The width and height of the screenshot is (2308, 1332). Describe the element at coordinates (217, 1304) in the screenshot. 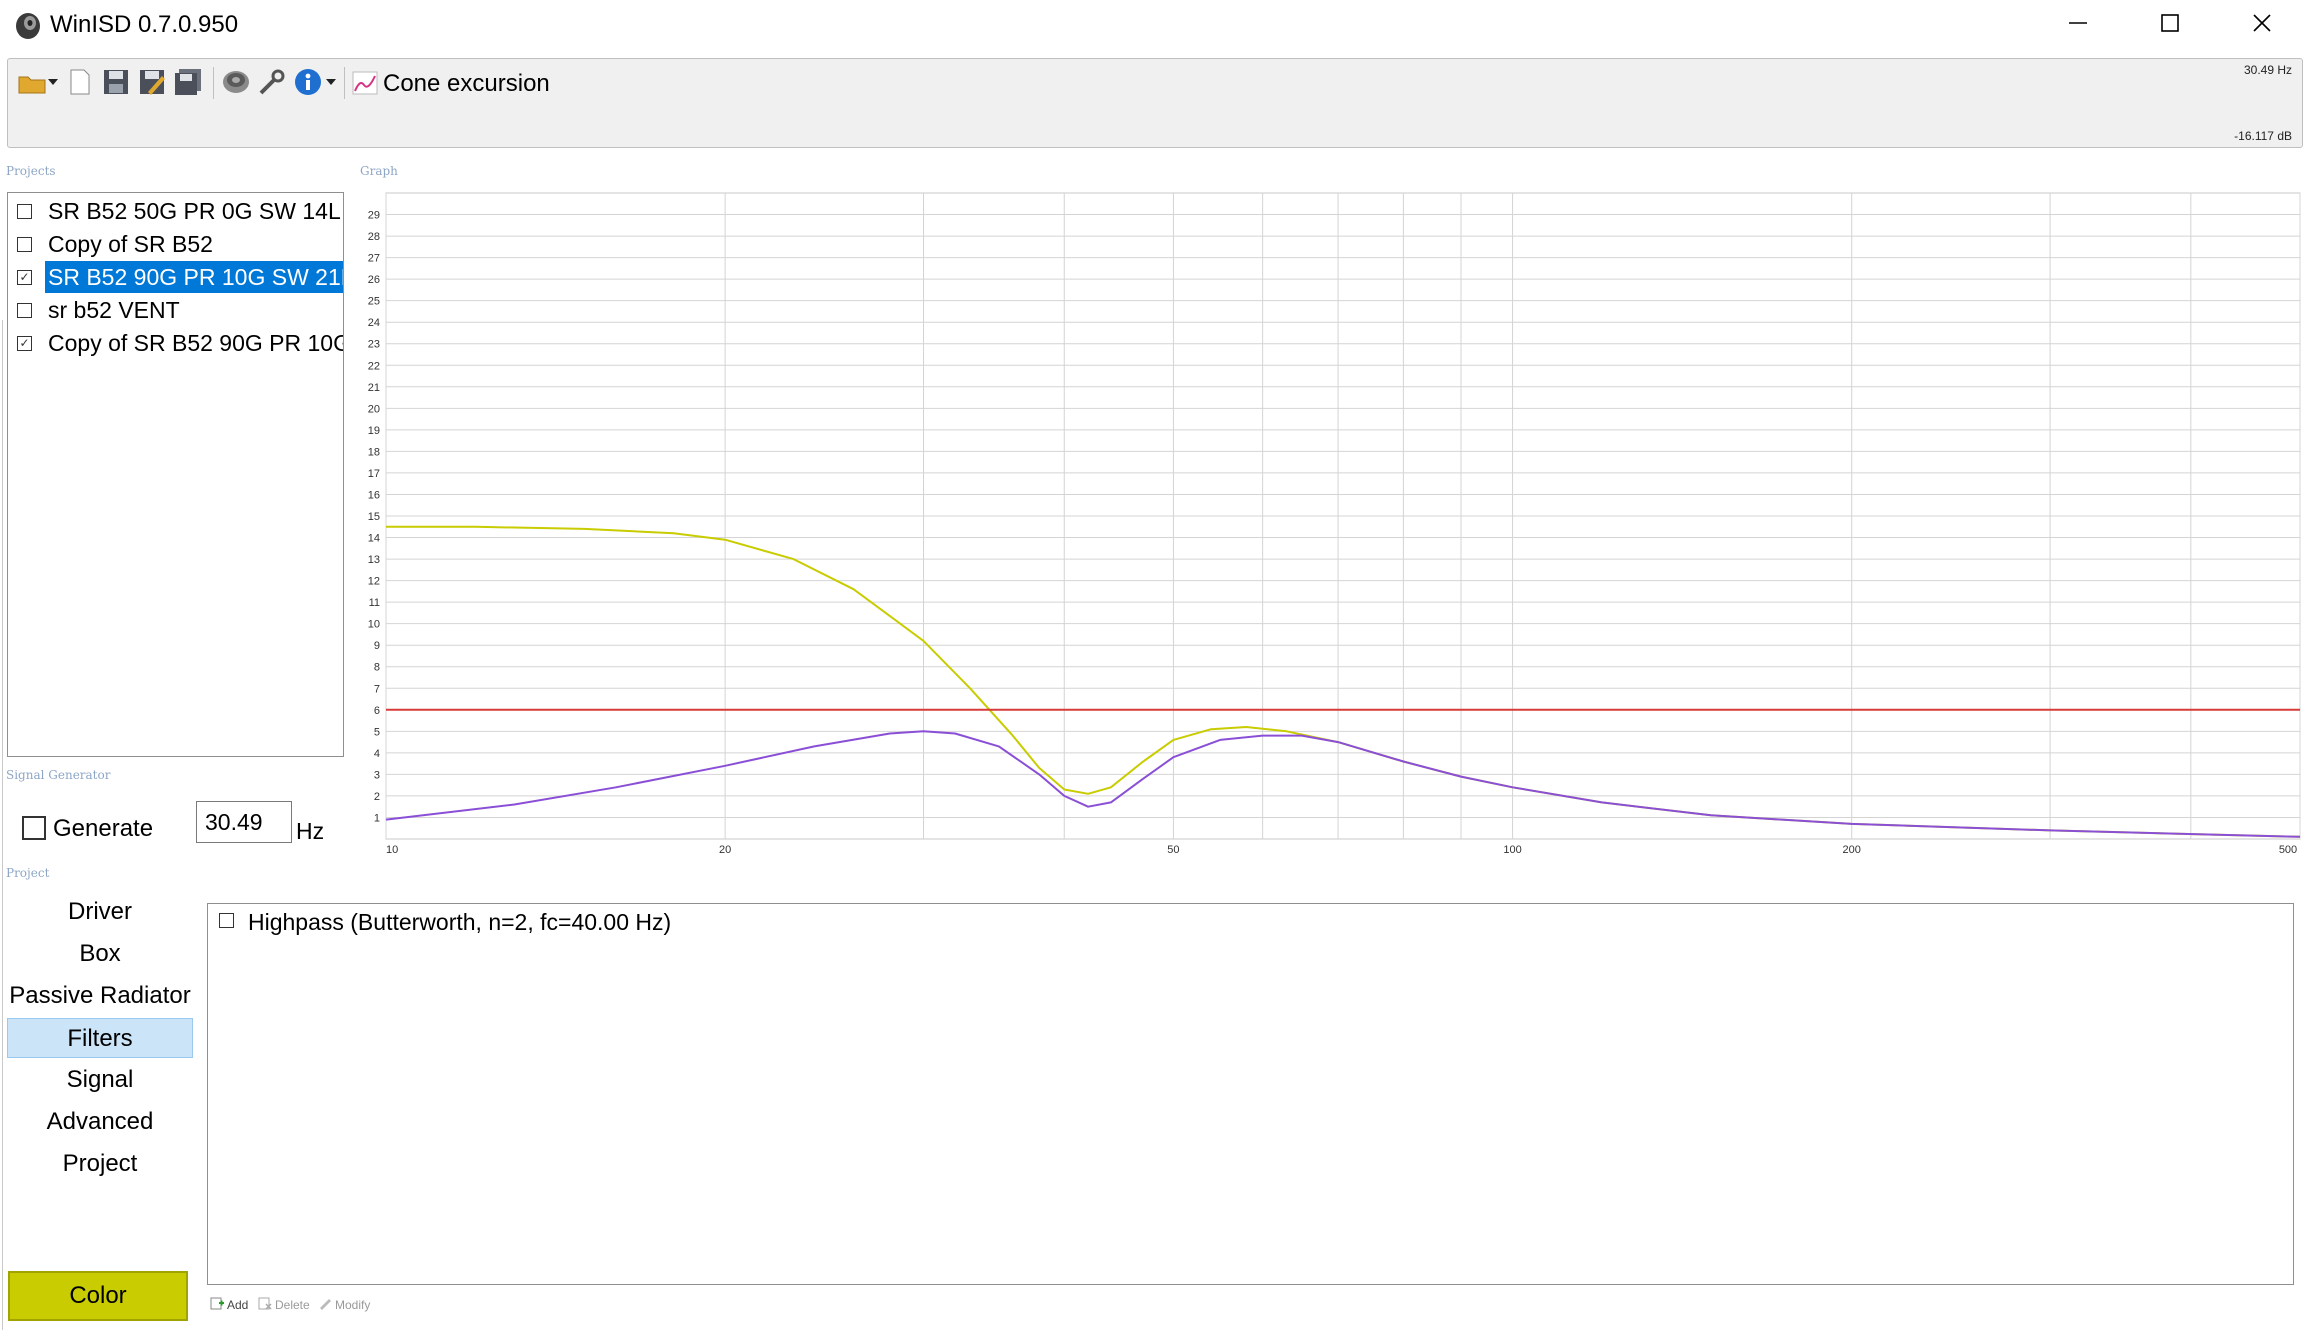

I see `add-icon` at that location.